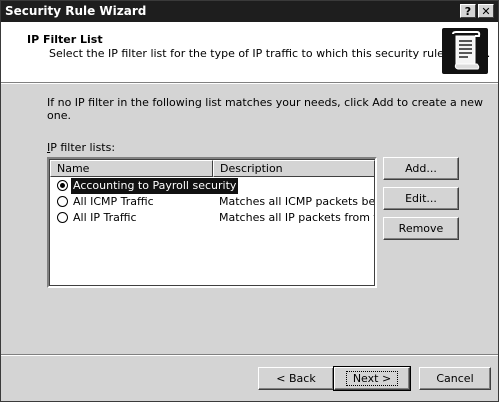  What do you see at coordinates (468, 11) in the screenshot?
I see `help-button: ?` at bounding box center [468, 11].